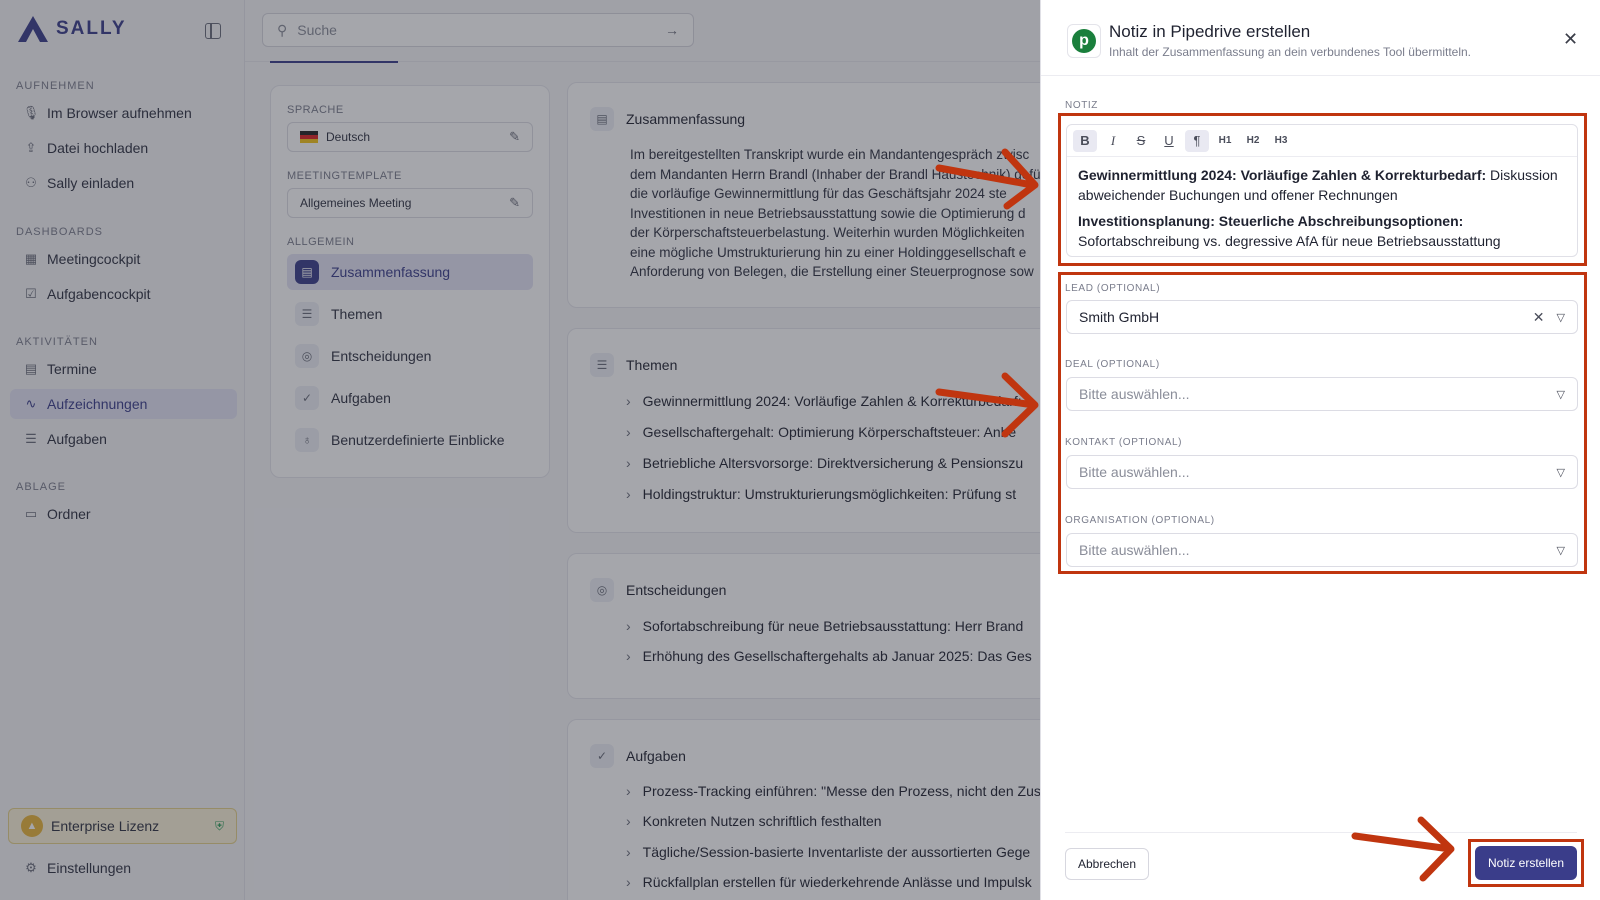  I want to click on lead-label: LEAD (OPTIONAL), so click(1113, 288).